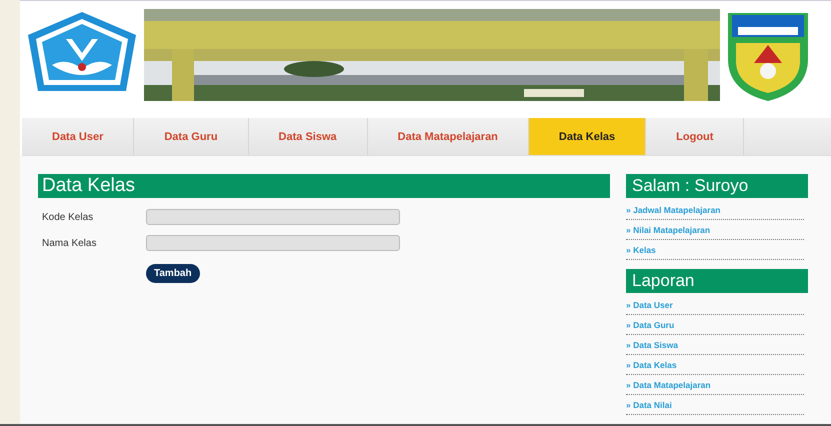  Describe the element at coordinates (715, 405) in the screenshot. I see `sidebar-link: » Data Nilai` at that location.